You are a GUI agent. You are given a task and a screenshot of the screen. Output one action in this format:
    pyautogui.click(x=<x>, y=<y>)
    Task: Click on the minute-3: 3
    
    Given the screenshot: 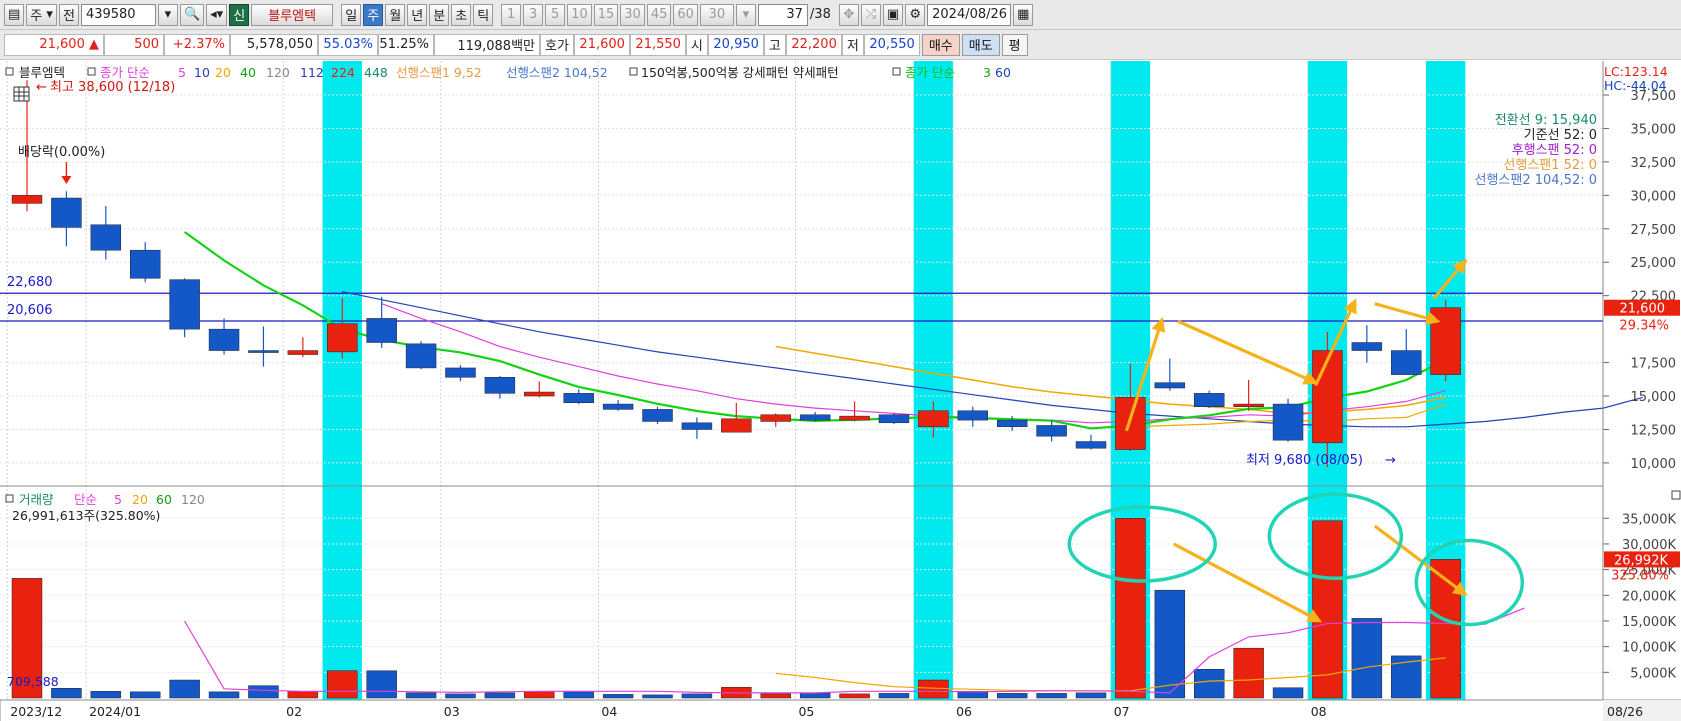 What is the action you would take?
    pyautogui.click(x=533, y=14)
    